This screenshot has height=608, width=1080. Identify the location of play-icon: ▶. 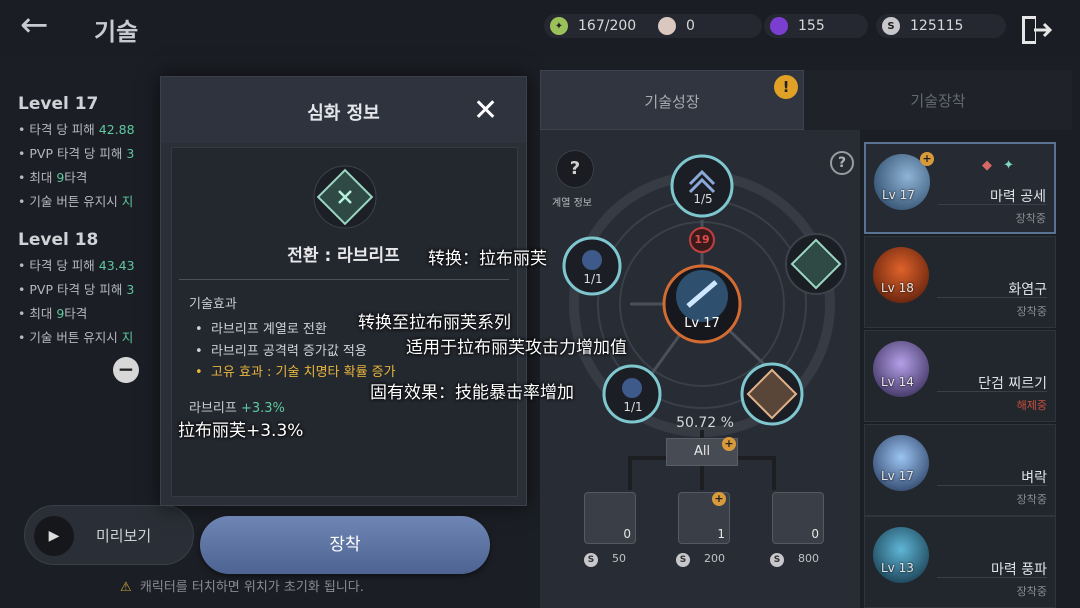
(54, 536).